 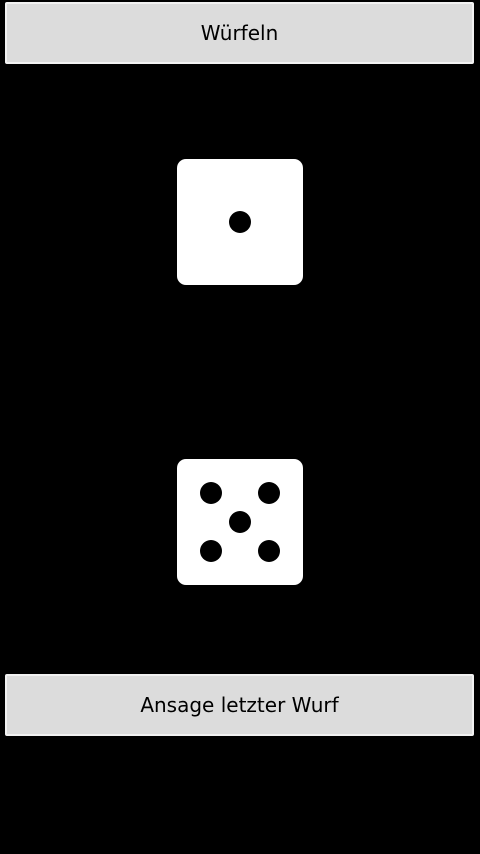 I want to click on announce-last-roll-button: Ansage letzter Wurf, so click(x=239, y=705).